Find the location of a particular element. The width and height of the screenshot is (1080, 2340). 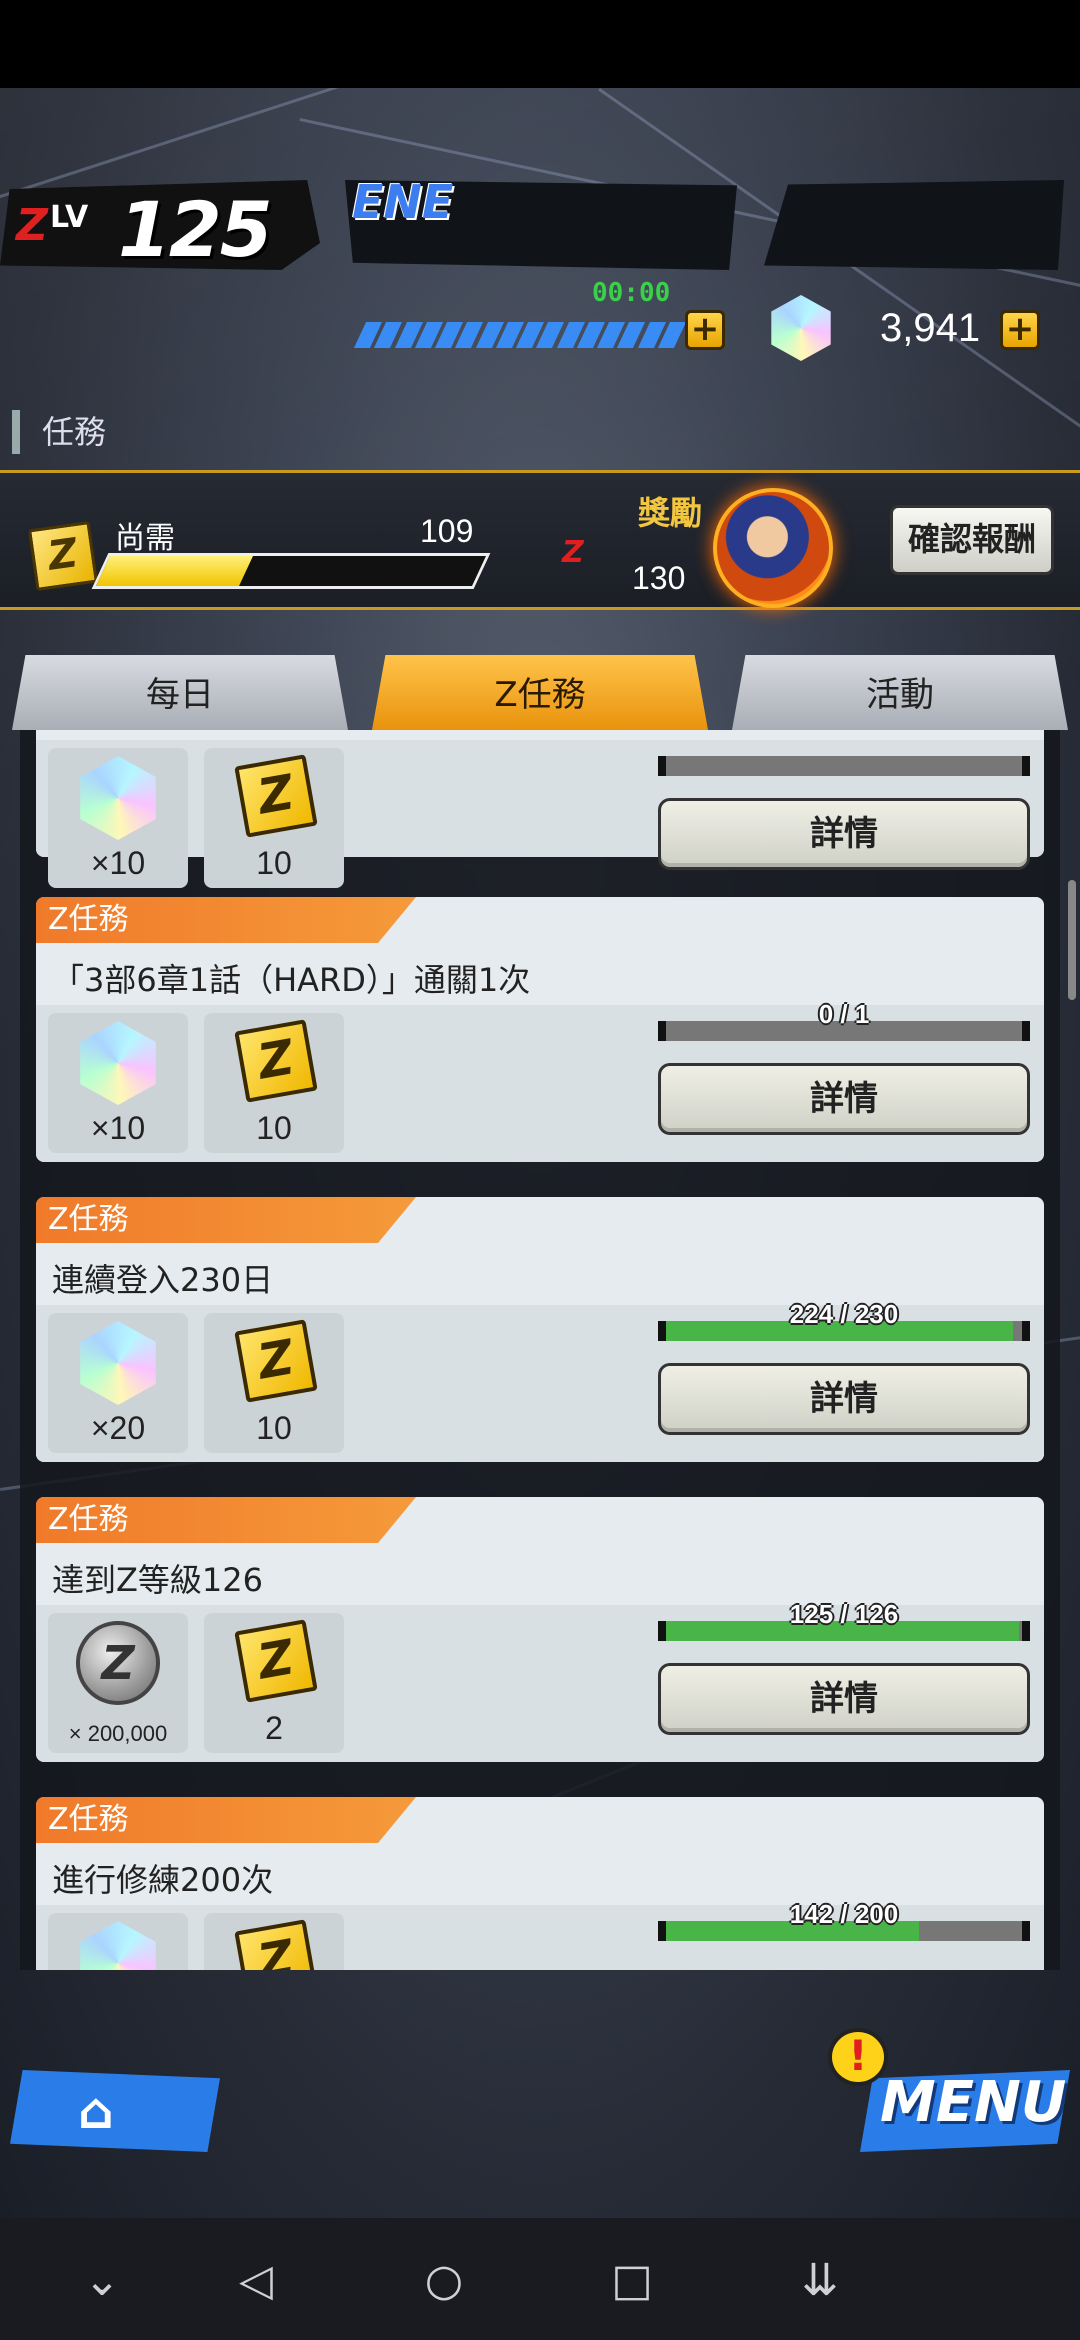

need-value: 109 is located at coordinates (447, 531).